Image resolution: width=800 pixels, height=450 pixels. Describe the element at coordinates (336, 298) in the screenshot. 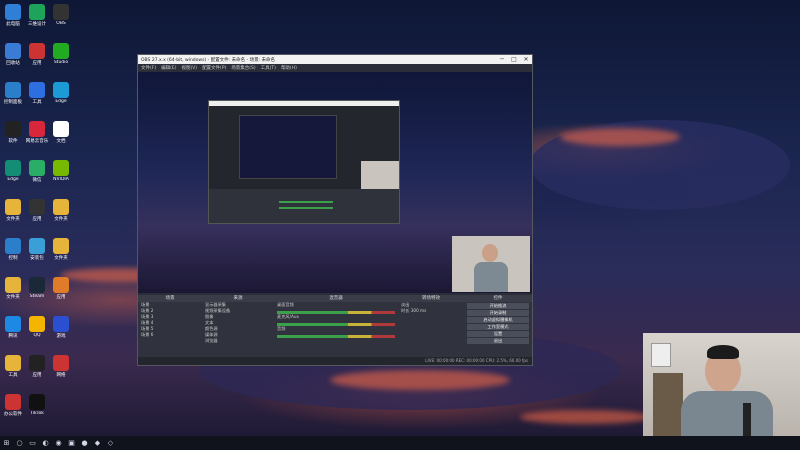

I see `mixer-header: 混音器` at that location.